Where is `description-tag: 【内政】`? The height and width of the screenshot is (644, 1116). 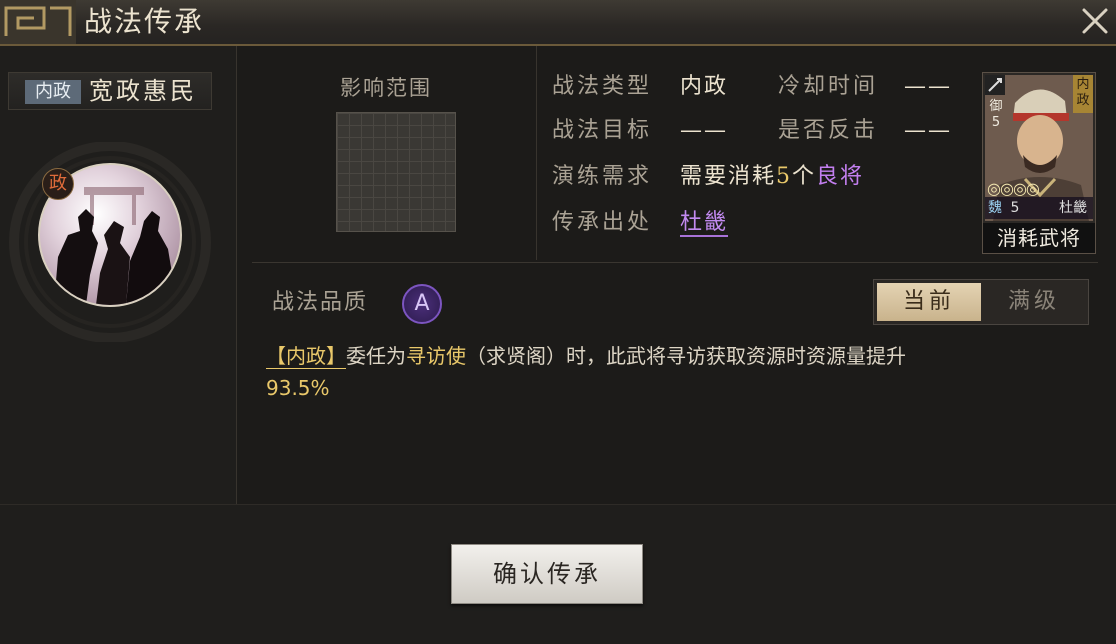 description-tag: 【内政】 is located at coordinates (306, 356).